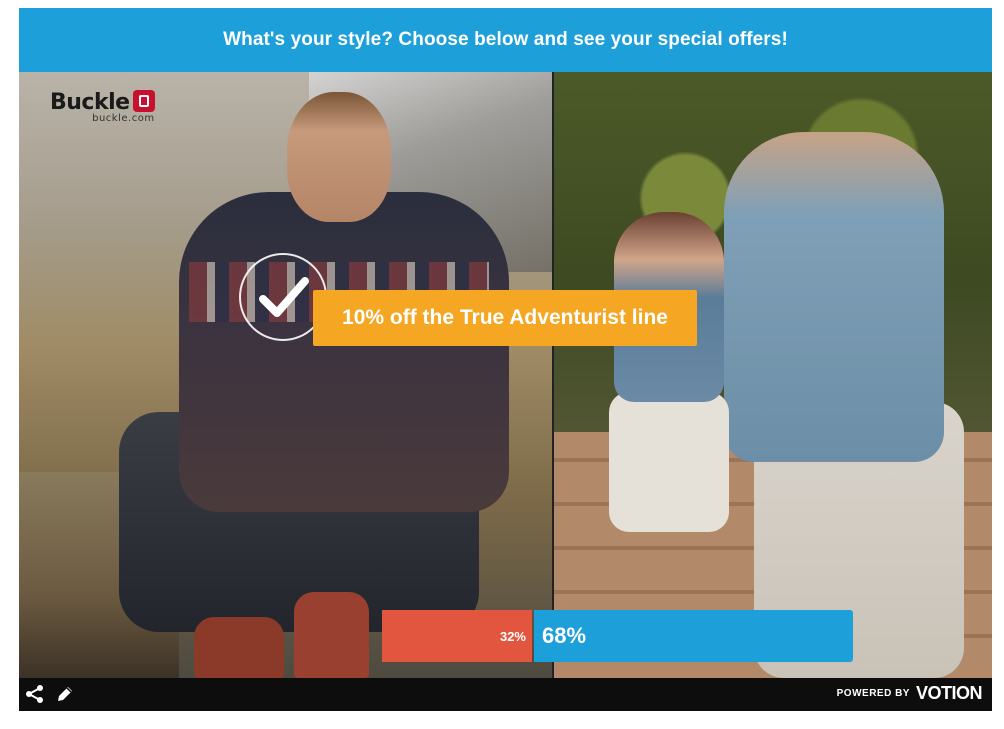 The width and height of the screenshot is (1004, 729). What do you see at coordinates (505, 318) in the screenshot?
I see `offer-button: 10% off the True Adventurist line` at bounding box center [505, 318].